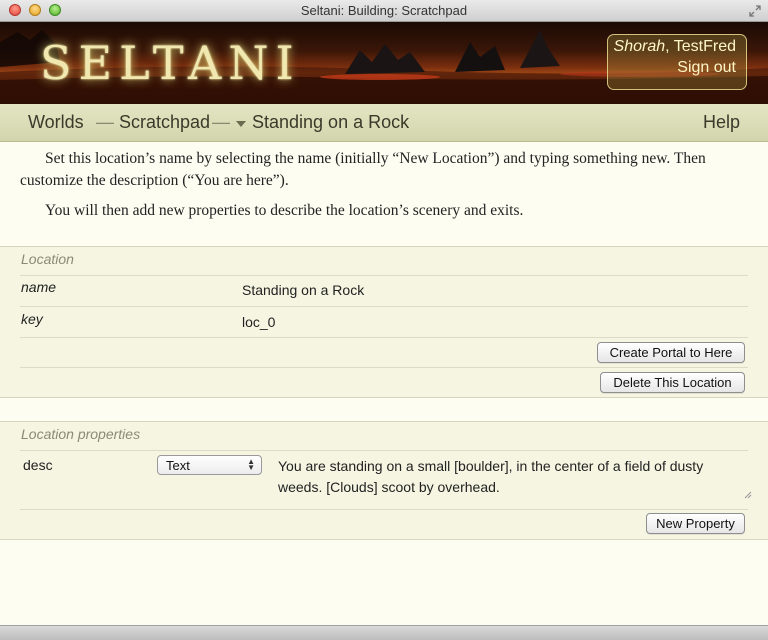 Image resolution: width=768 pixels, height=640 pixels. What do you see at coordinates (330, 122) in the screenshot?
I see `nav-location-menu: Standing on a Rock` at bounding box center [330, 122].